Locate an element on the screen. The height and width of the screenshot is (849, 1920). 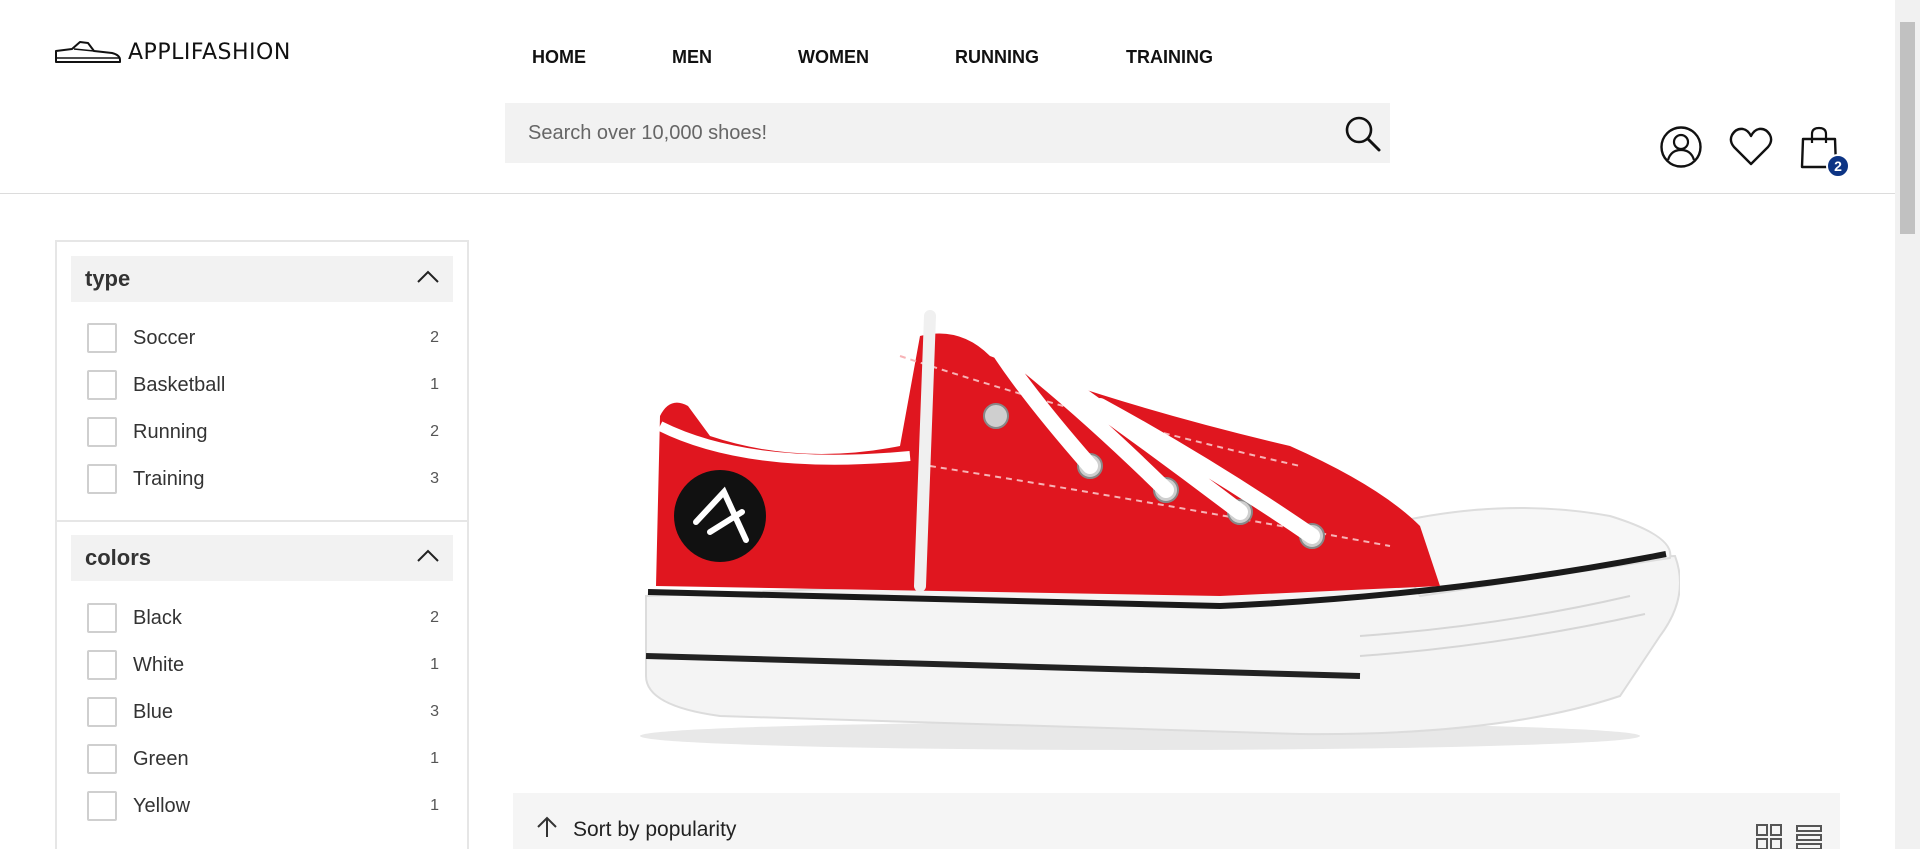
search-bar is located at coordinates (947, 133).